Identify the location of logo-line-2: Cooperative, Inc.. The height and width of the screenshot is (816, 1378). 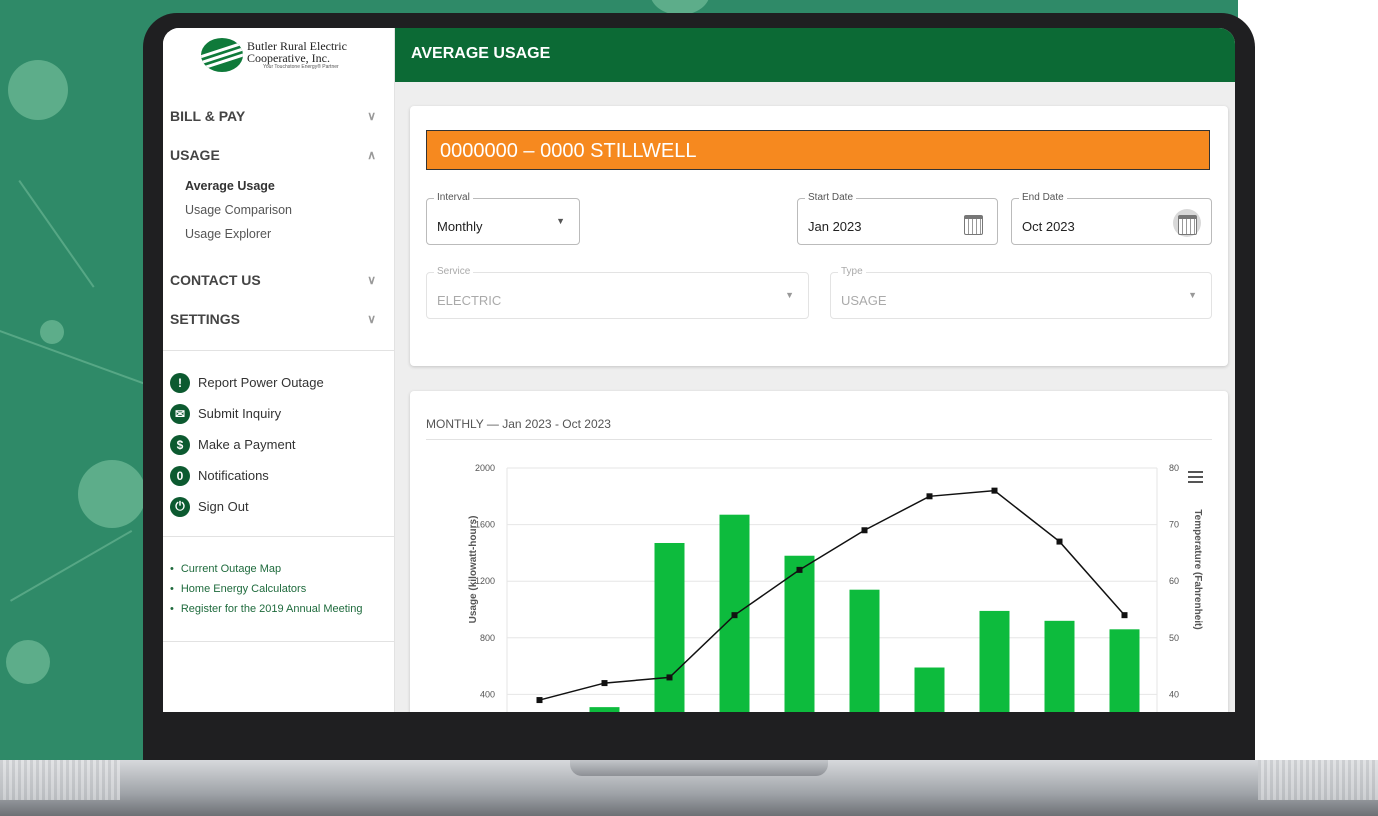
(288, 58).